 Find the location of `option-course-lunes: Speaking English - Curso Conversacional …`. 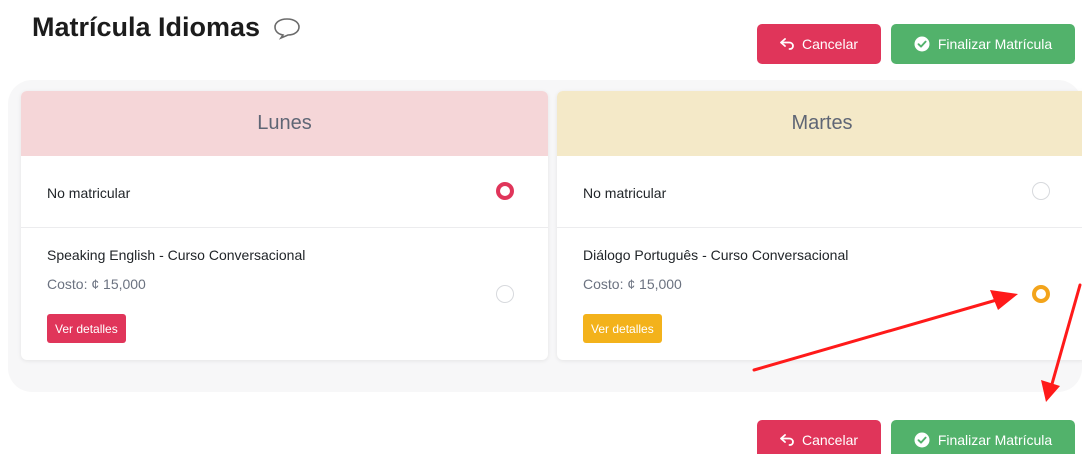

option-course-lunes: Speaking English - Curso Conversacional … is located at coordinates (284, 293).